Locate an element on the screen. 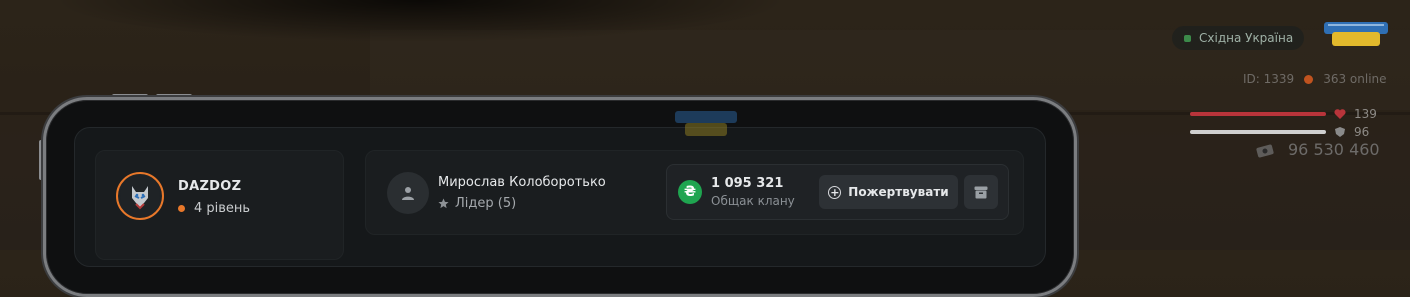 The width and height of the screenshot is (1410, 297). health-stat: 139 is located at coordinates (1283, 114).